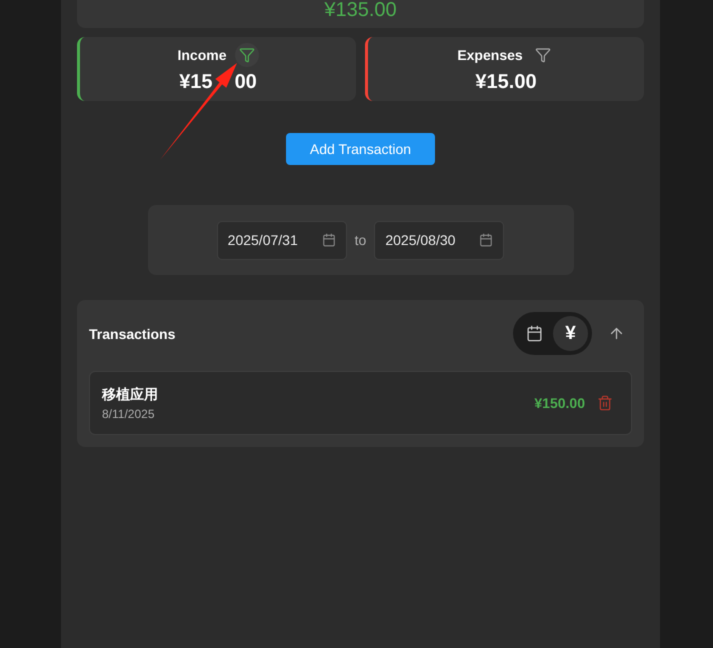 Image resolution: width=713 pixels, height=648 pixels. What do you see at coordinates (360, 403) in the screenshot?
I see `transaction-item: 移植应用 8/11/2025 ¥150.00` at bounding box center [360, 403].